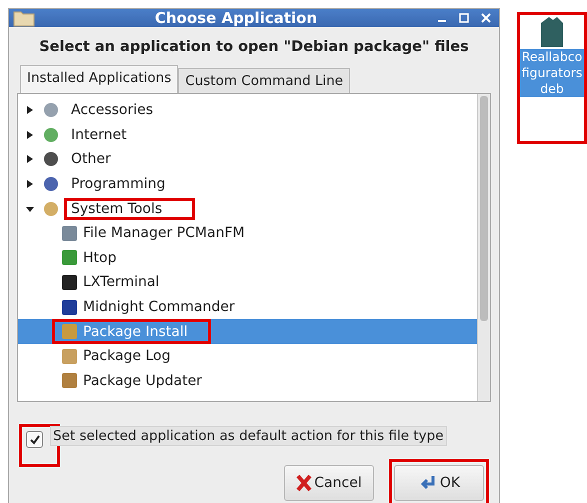 This screenshot has width=587, height=503. What do you see at coordinates (91, 159) in the screenshot?
I see `category-item: Other` at bounding box center [91, 159].